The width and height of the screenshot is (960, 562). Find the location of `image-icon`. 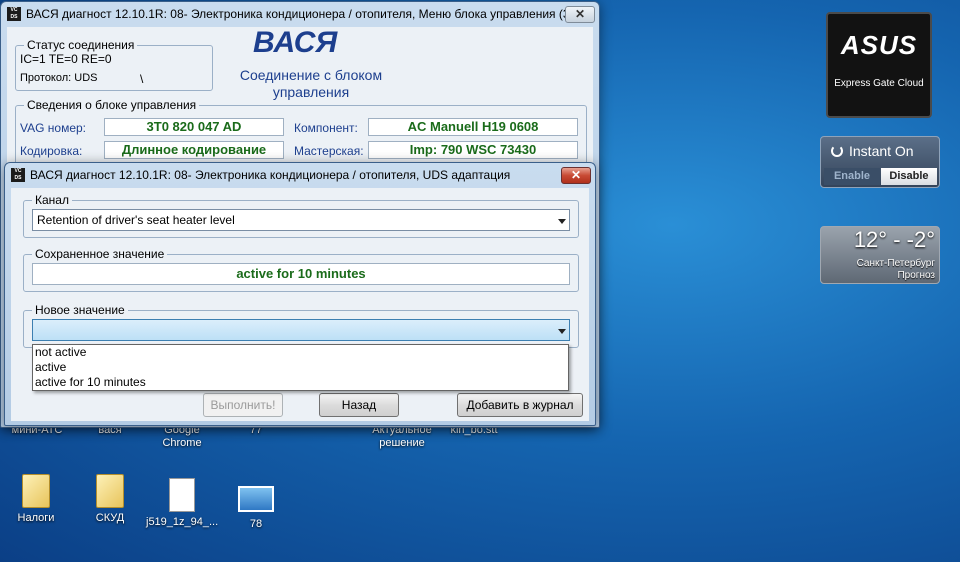

image-icon is located at coordinates (256, 499).